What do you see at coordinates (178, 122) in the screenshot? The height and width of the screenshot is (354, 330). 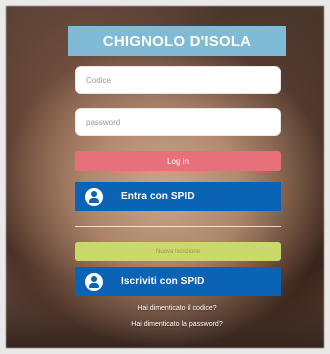 I see `password-input` at bounding box center [178, 122].